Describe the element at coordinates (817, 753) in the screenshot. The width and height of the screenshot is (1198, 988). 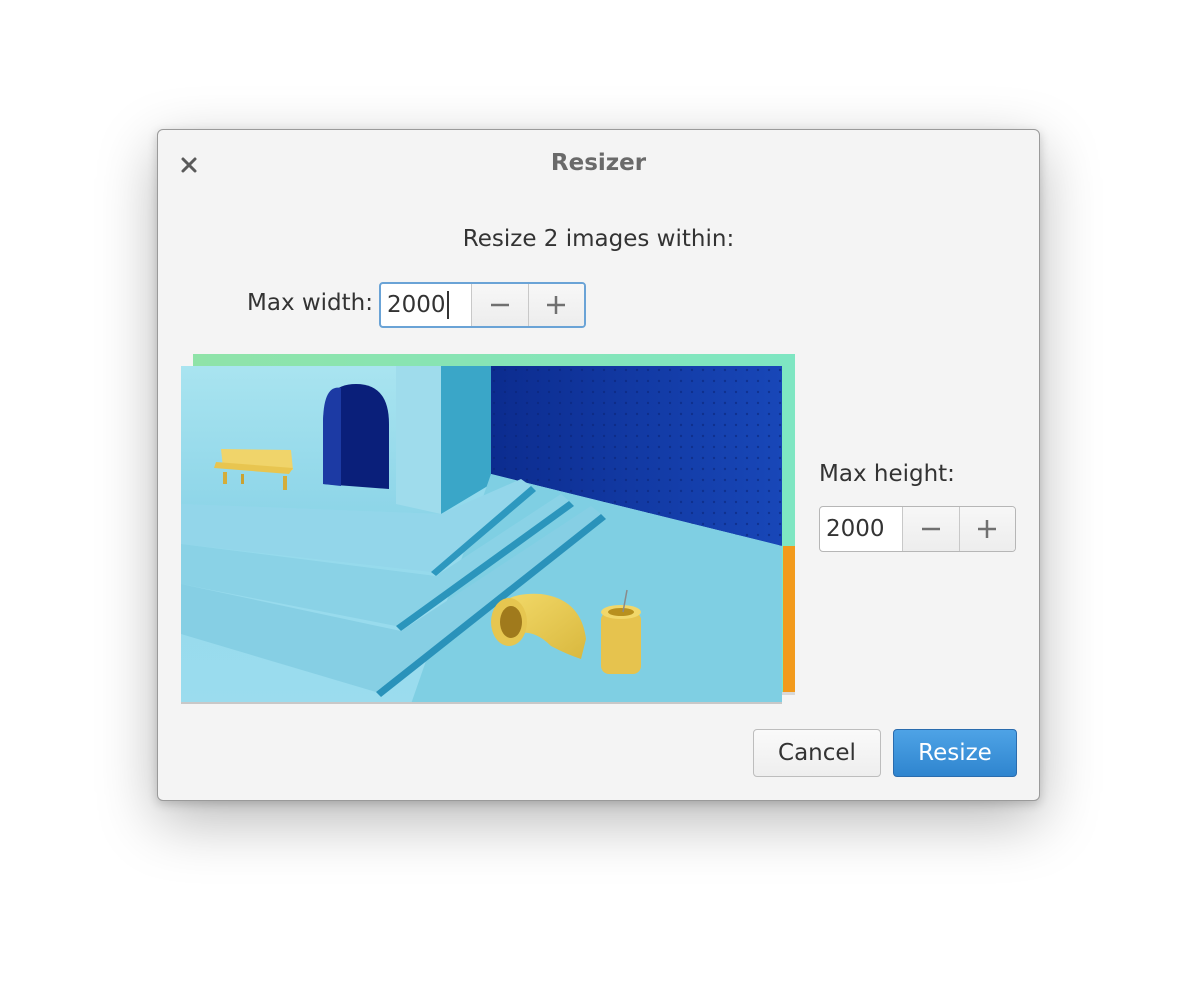
I see `cancel-button: Cancel` at that location.